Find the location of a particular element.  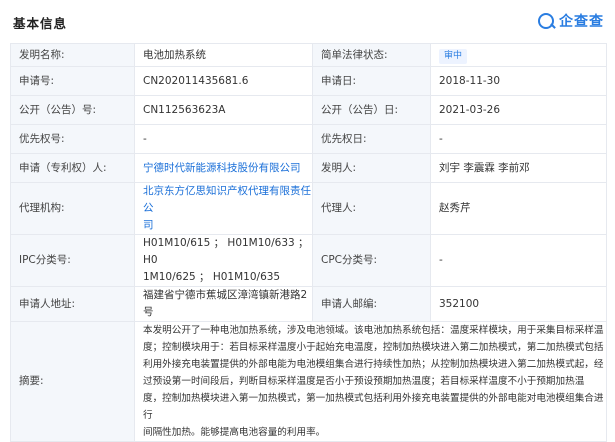

table-row: 申请人地址: 福建省宁德市蕉城区漳湾镇新港路2号 申请人邮编: 352100 is located at coordinates (308, 304).